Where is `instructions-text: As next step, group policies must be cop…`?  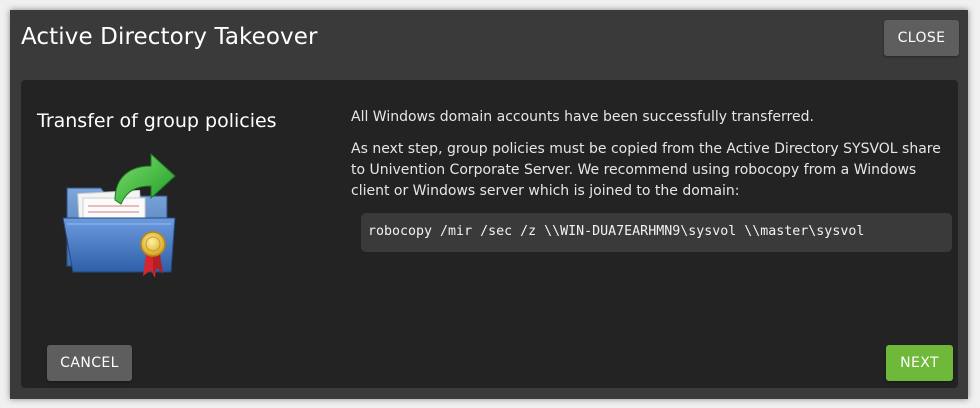
instructions-text: As next step, group policies must be cop… is located at coordinates (646, 170).